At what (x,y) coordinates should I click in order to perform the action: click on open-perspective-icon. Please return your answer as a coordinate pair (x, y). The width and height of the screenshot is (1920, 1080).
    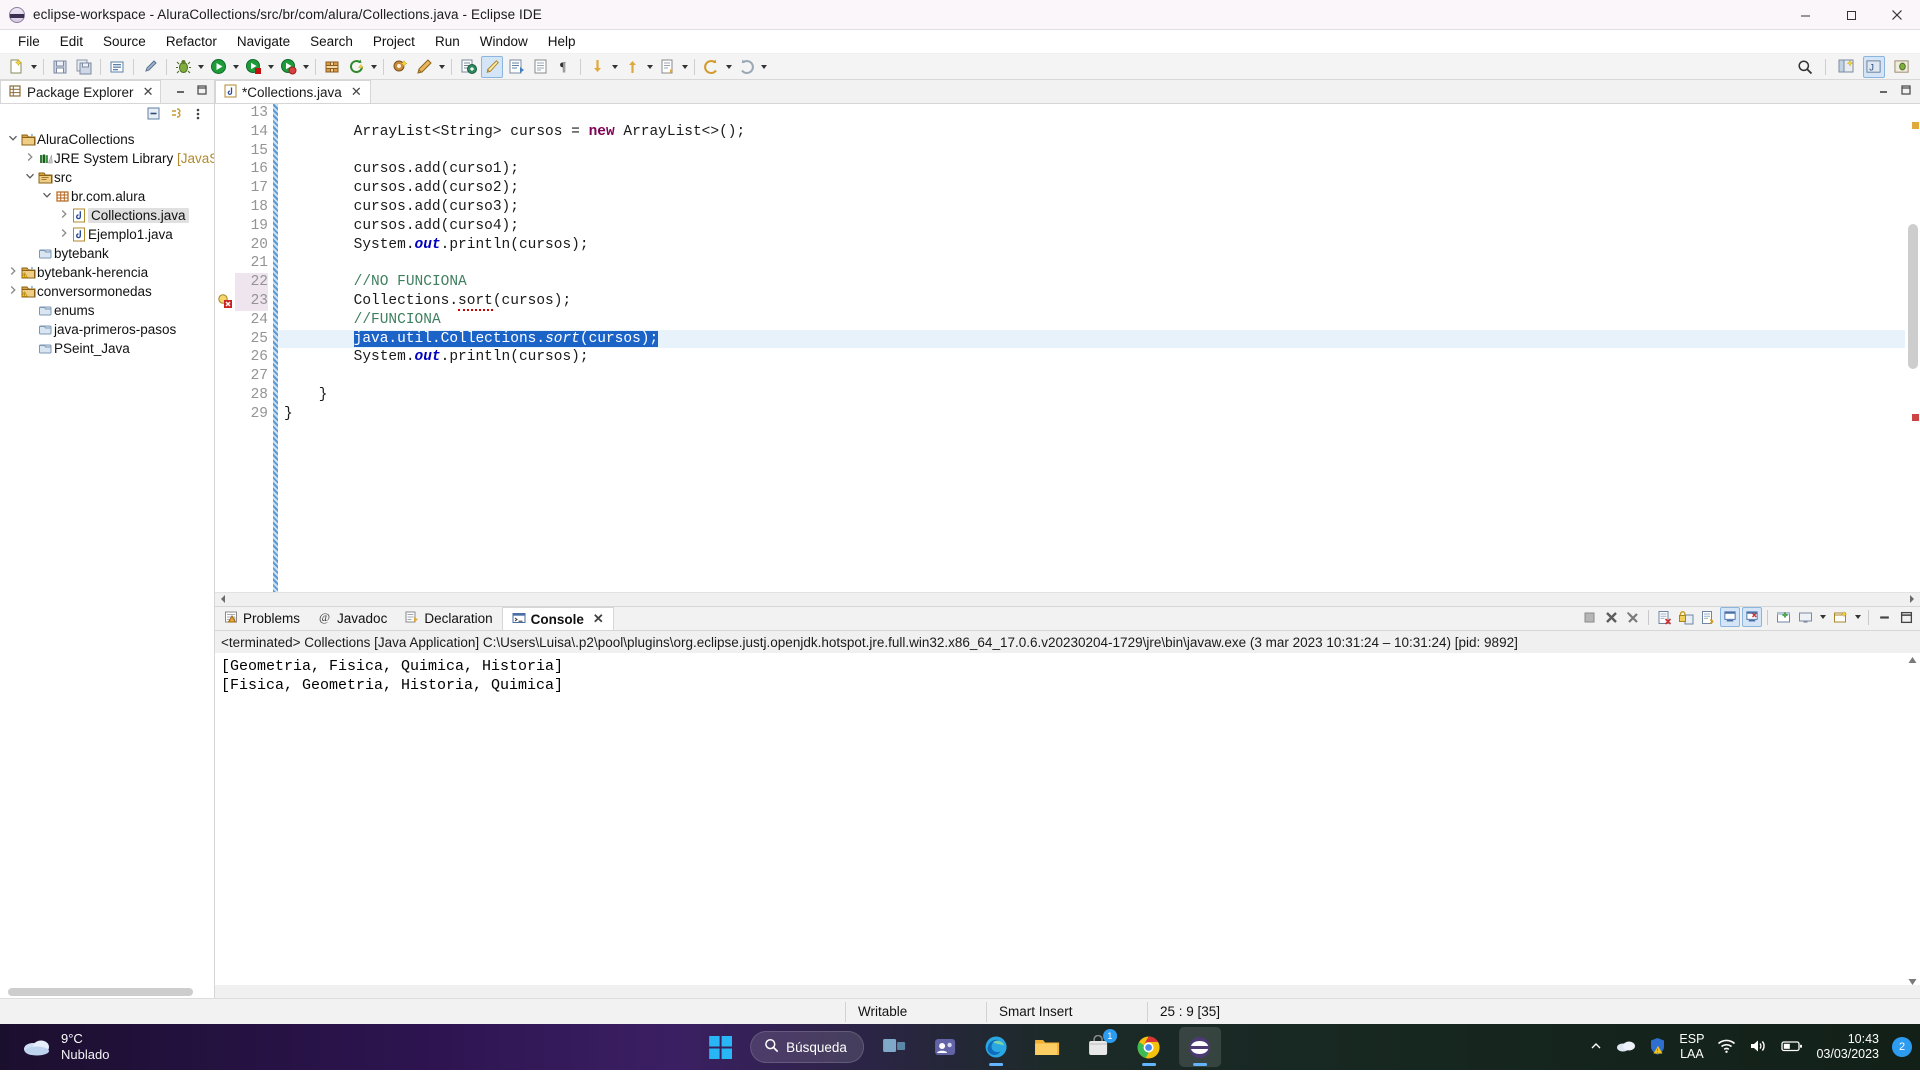
    Looking at the image, I should click on (1846, 67).